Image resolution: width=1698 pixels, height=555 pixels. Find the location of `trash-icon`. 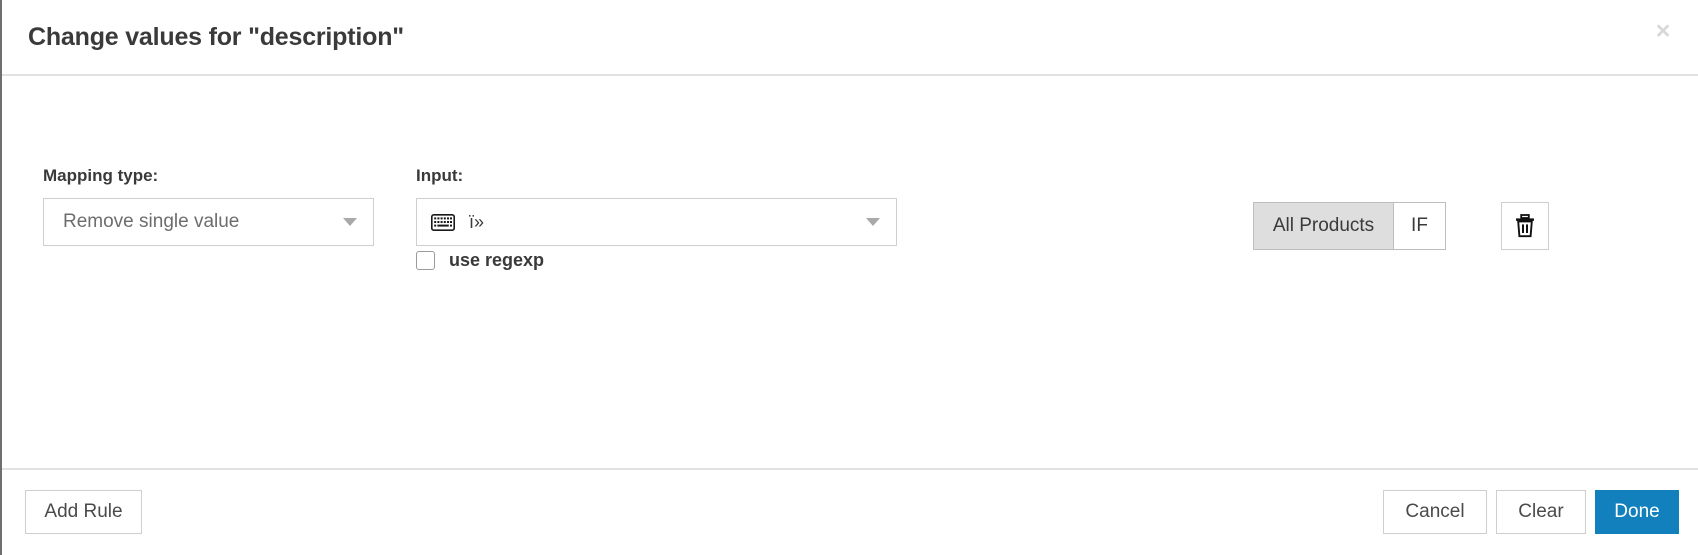

trash-icon is located at coordinates (1525, 226).